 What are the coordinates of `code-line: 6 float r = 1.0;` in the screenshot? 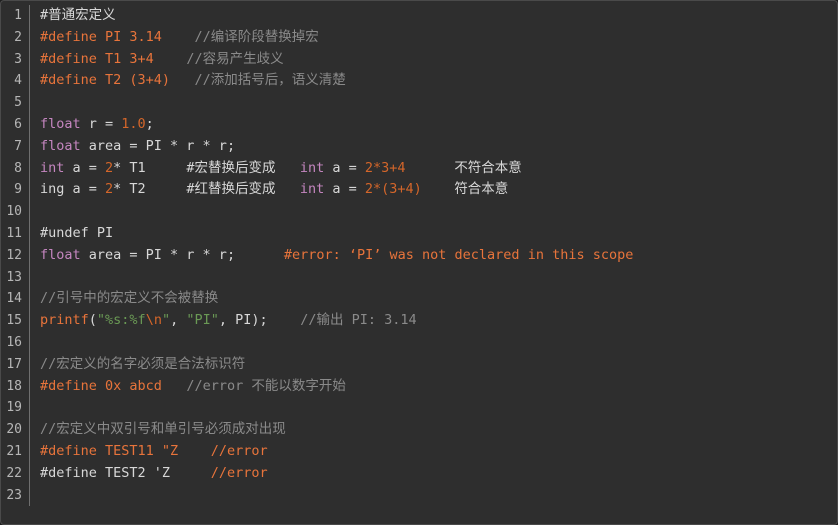 It's located at (419, 124).